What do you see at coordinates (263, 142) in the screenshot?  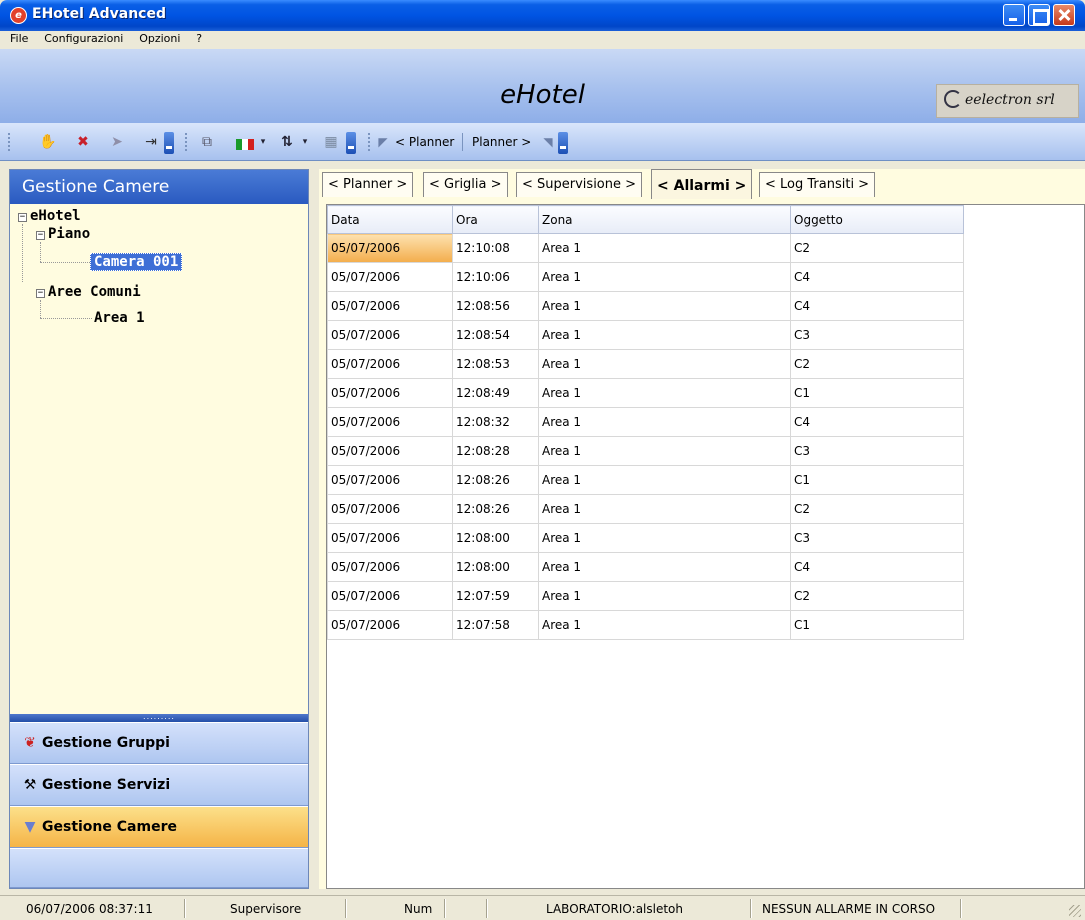 I see `language-dropdown-icon: ▾` at bounding box center [263, 142].